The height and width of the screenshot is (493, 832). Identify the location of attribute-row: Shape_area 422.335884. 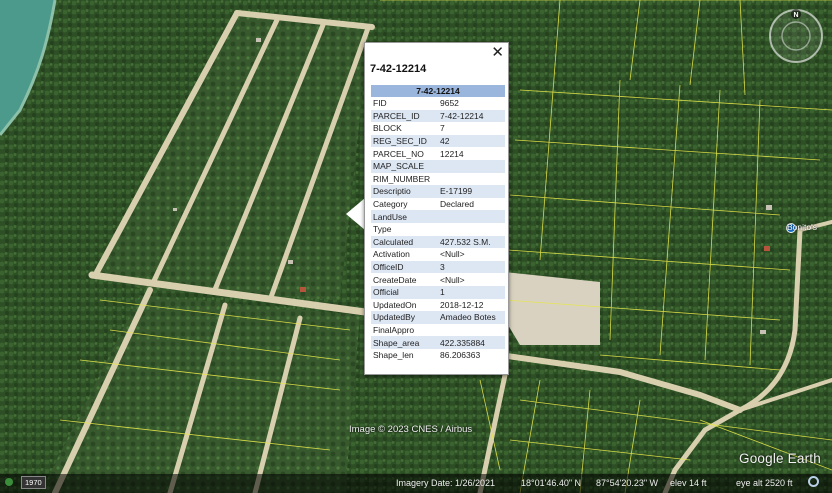
(438, 342).